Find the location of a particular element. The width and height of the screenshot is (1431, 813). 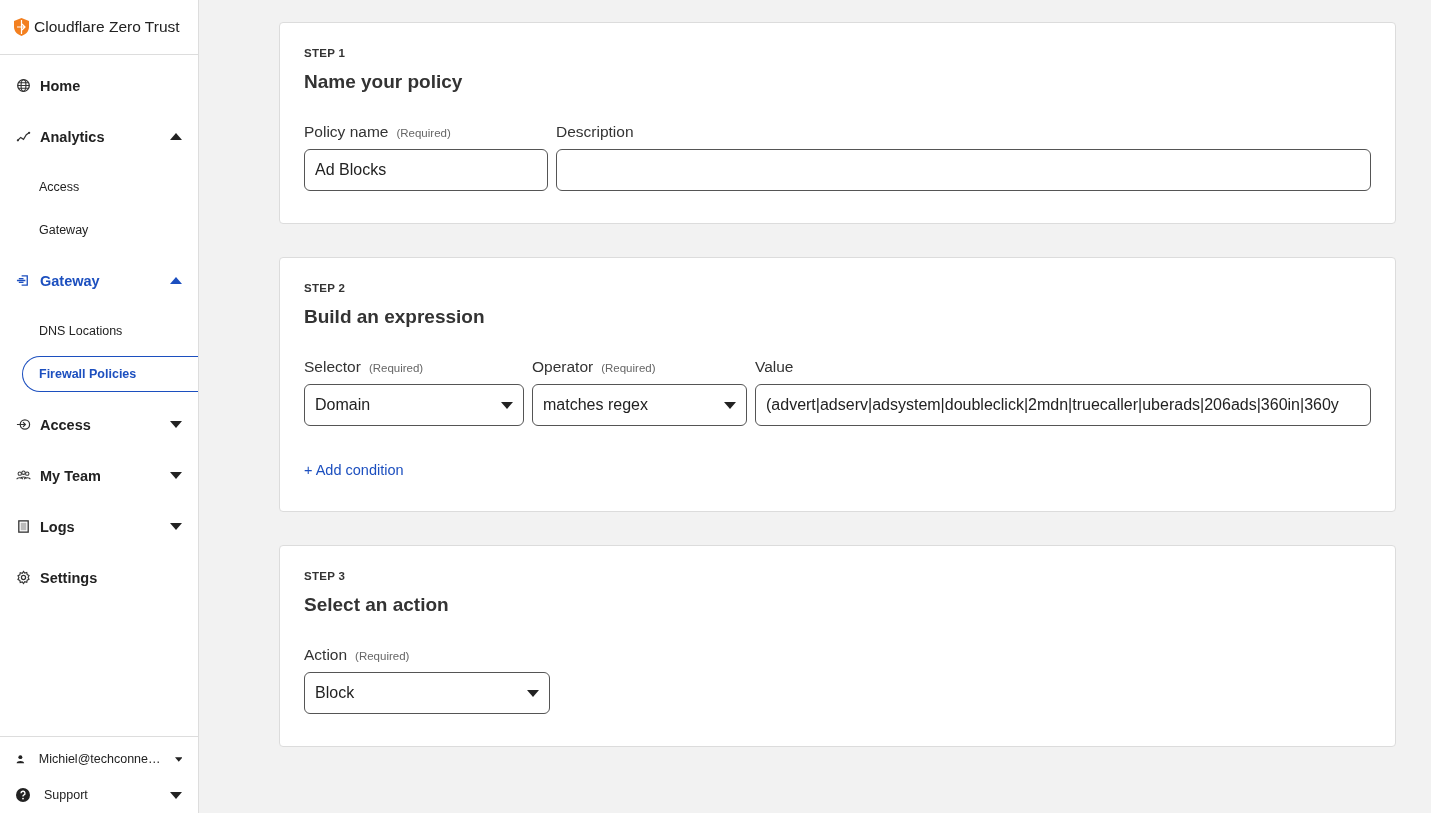

sign-in-icon is located at coordinates (23, 424).